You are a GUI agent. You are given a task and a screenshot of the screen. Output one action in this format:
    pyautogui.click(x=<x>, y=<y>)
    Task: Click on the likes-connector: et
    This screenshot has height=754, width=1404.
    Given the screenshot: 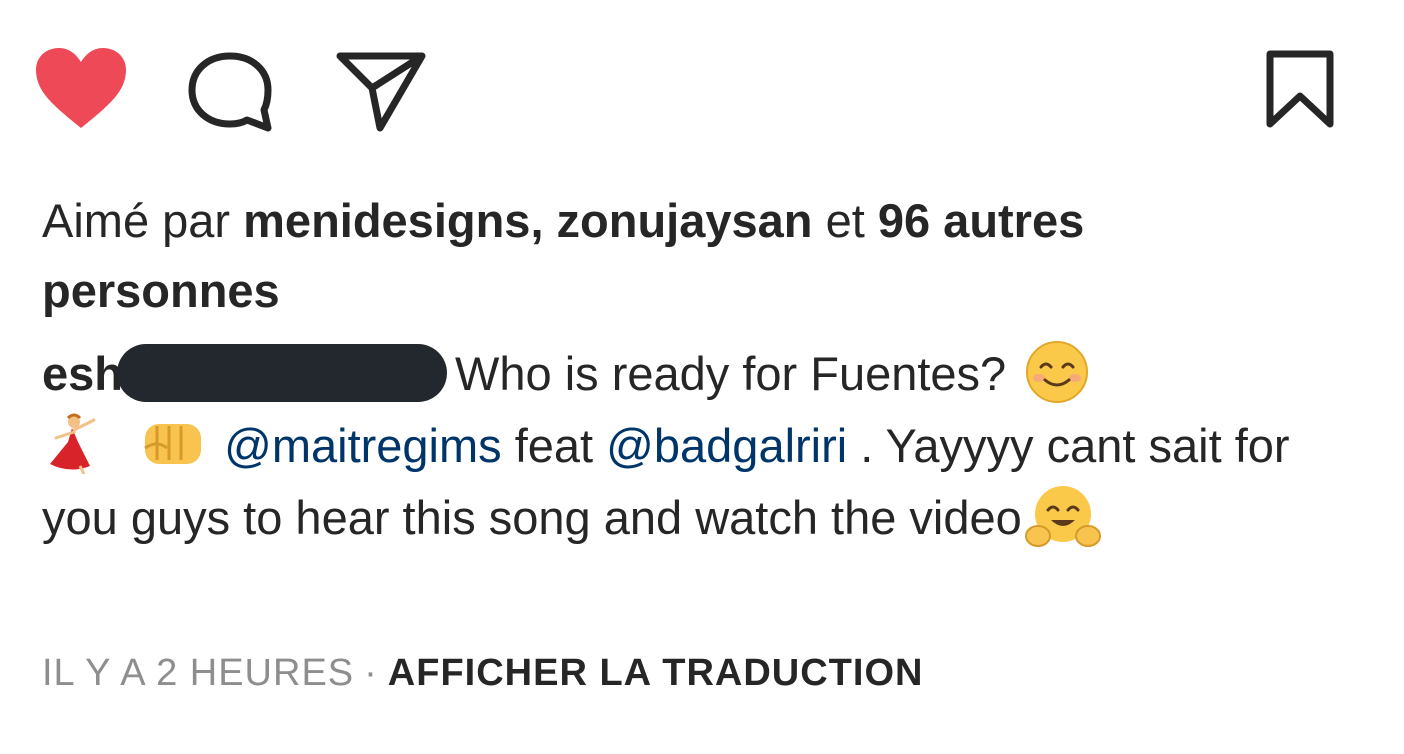 What is the action you would take?
    pyautogui.click(x=845, y=220)
    